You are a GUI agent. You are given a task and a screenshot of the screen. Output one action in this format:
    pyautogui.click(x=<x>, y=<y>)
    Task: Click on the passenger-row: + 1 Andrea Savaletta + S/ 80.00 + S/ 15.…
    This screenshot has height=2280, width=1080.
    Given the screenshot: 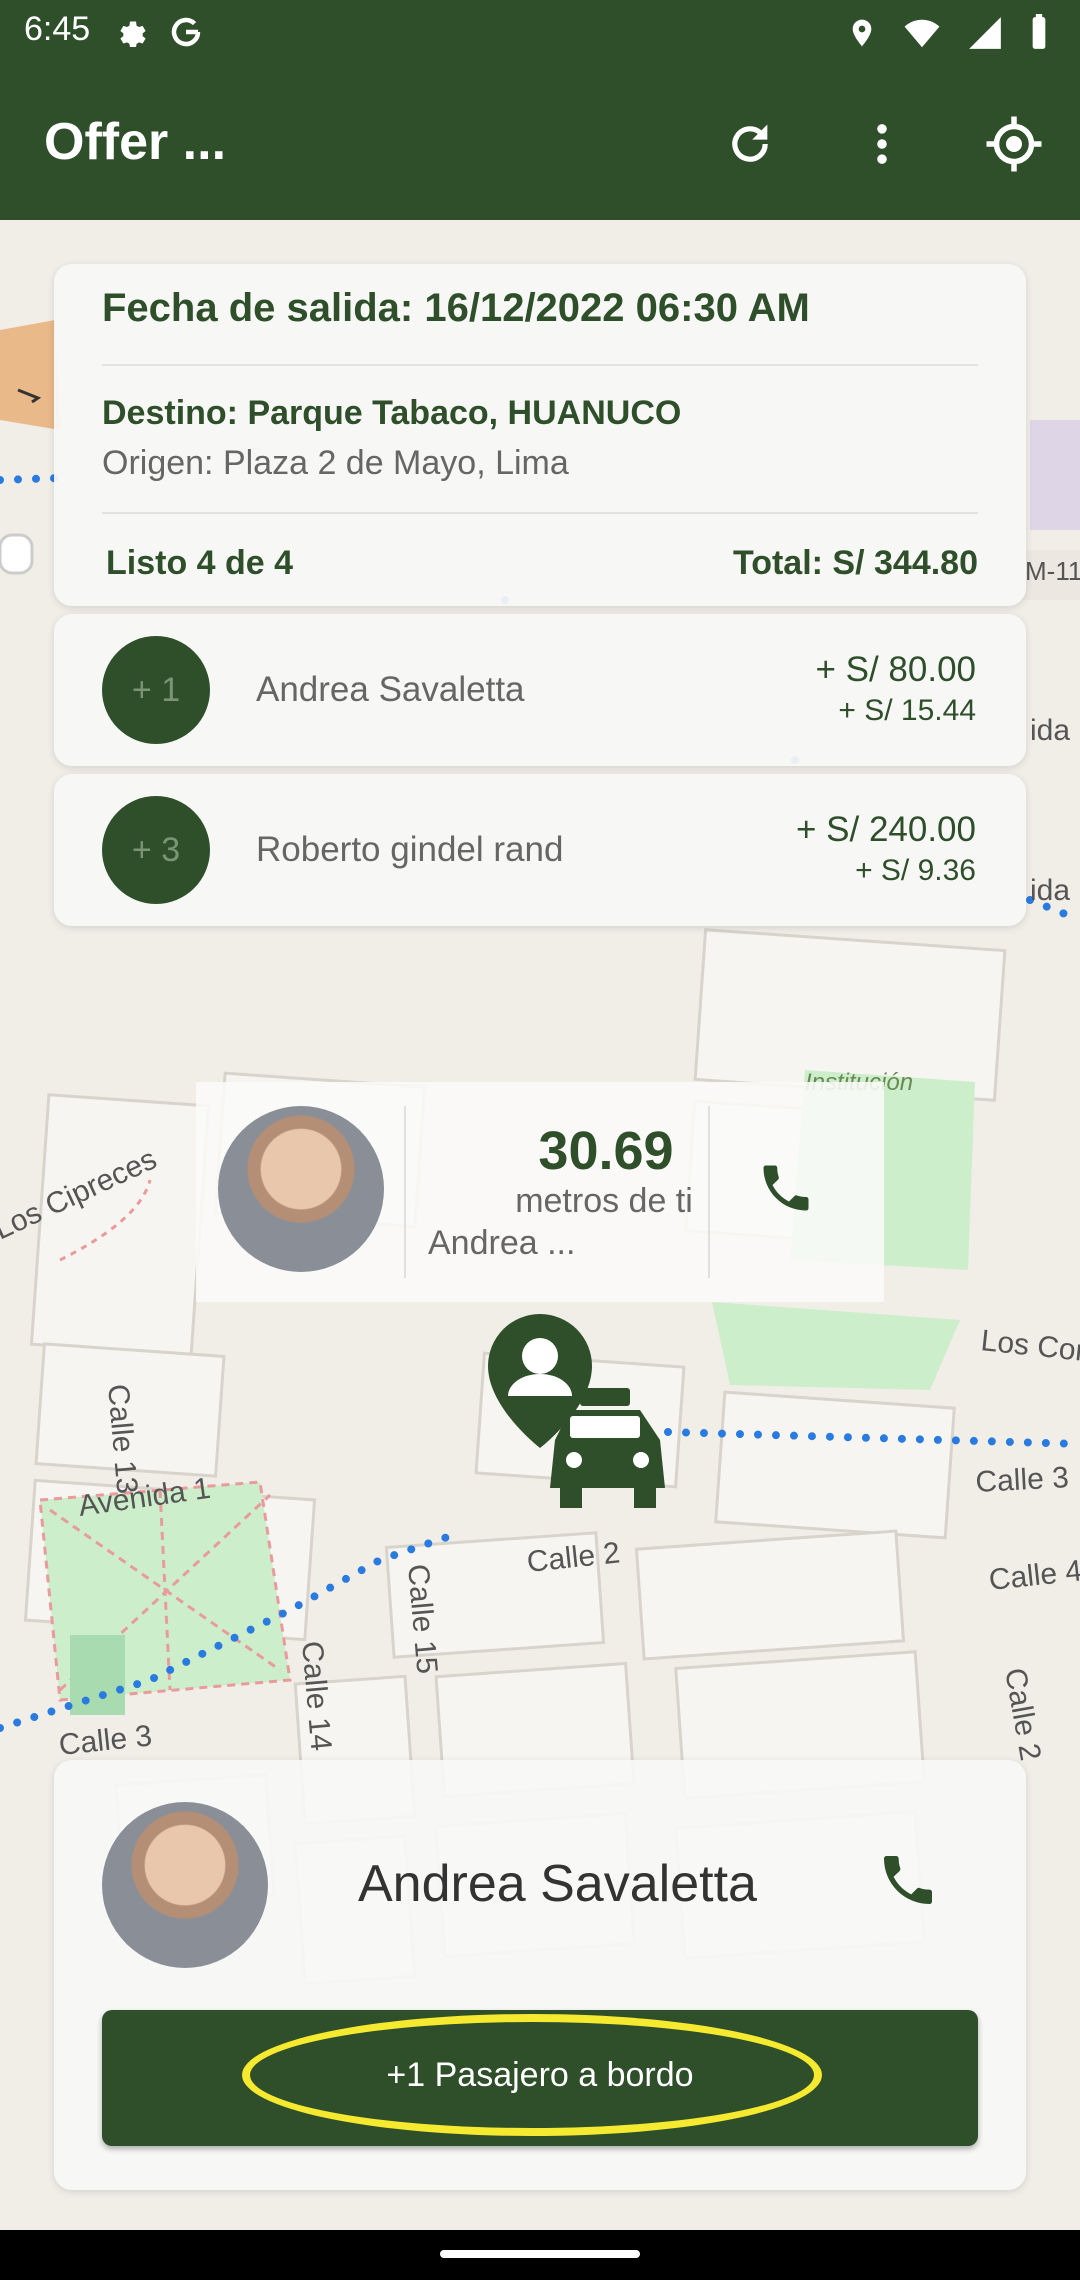 What is the action you would take?
    pyautogui.click(x=540, y=690)
    